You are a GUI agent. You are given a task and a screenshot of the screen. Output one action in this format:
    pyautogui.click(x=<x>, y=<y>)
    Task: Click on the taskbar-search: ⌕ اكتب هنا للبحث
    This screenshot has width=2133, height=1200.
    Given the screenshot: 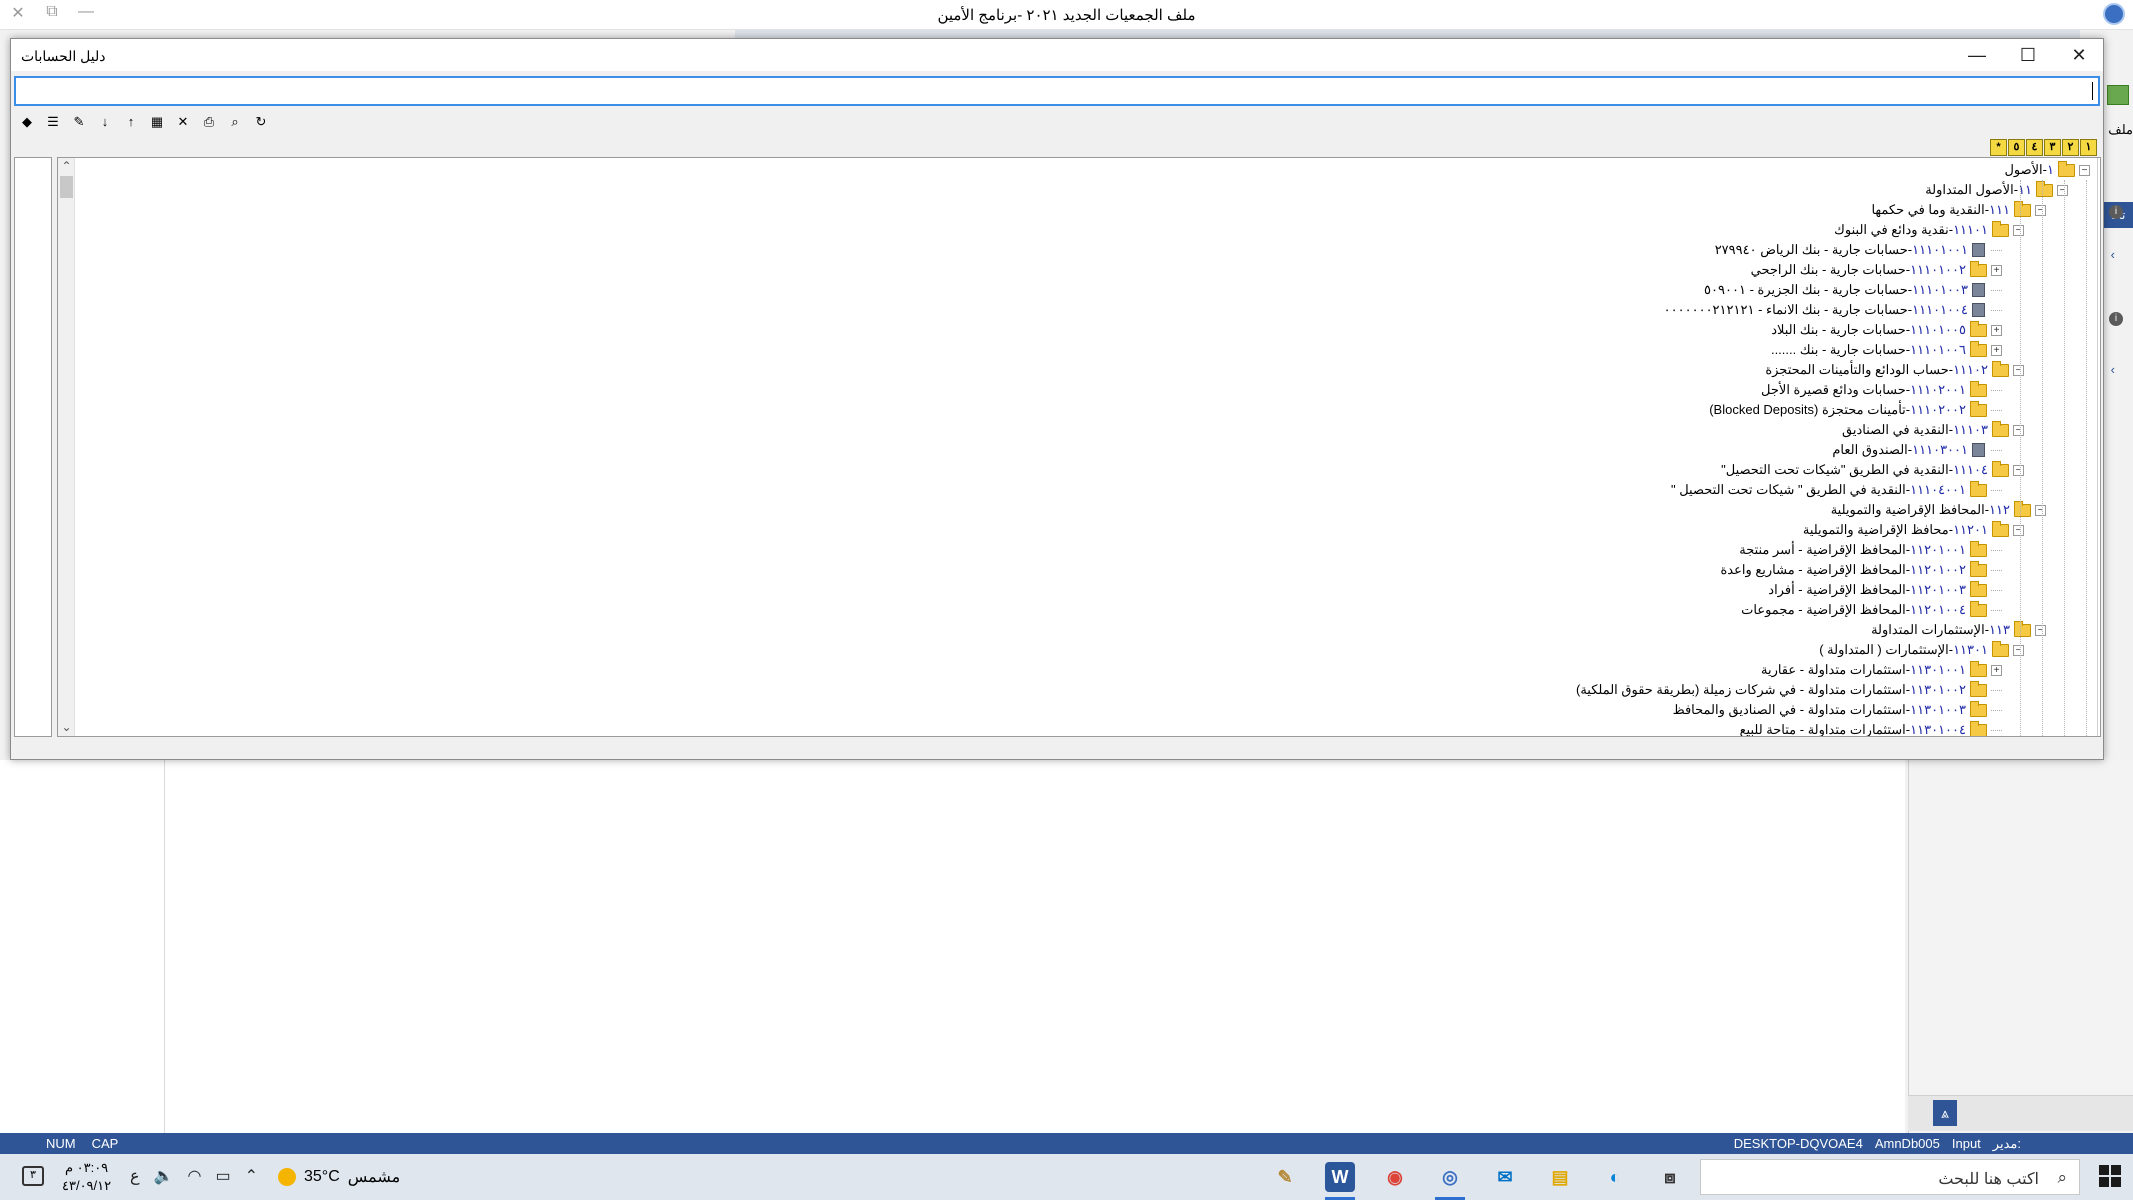 What is the action you would take?
    pyautogui.click(x=1890, y=1177)
    